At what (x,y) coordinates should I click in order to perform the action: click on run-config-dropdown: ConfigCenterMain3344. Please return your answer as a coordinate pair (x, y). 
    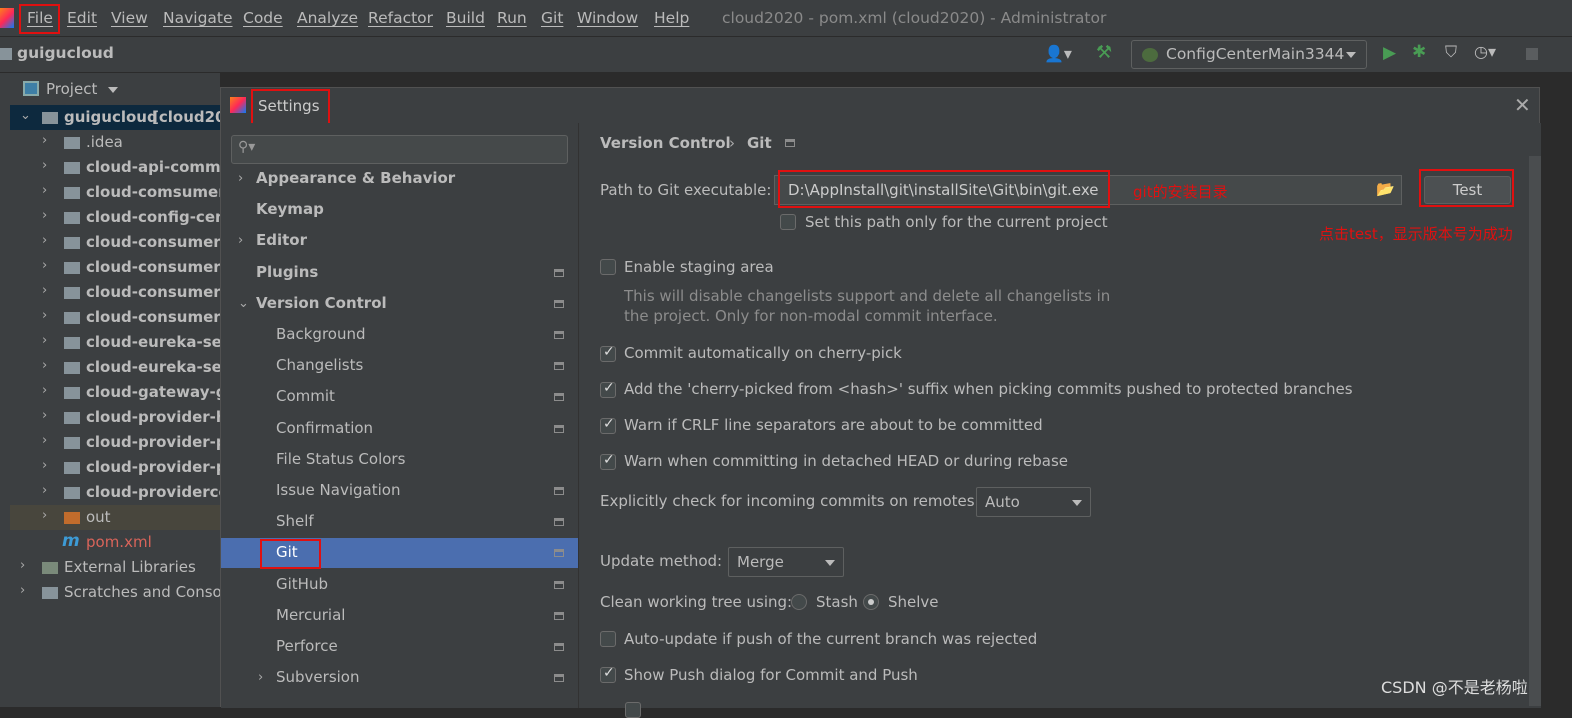
    Looking at the image, I should click on (1249, 54).